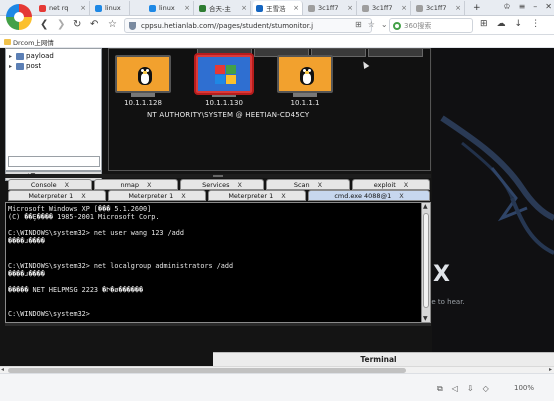 The height and width of the screenshot is (401, 554). What do you see at coordinates (535, 6) in the screenshot?
I see `minimize-icon: –` at bounding box center [535, 6].